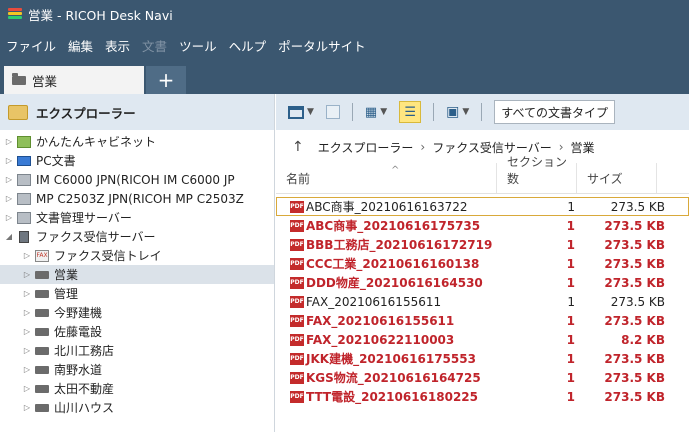 The height and width of the screenshot is (432, 689). Describe the element at coordinates (80, 45) in the screenshot. I see `menu-item: 編集` at that location.